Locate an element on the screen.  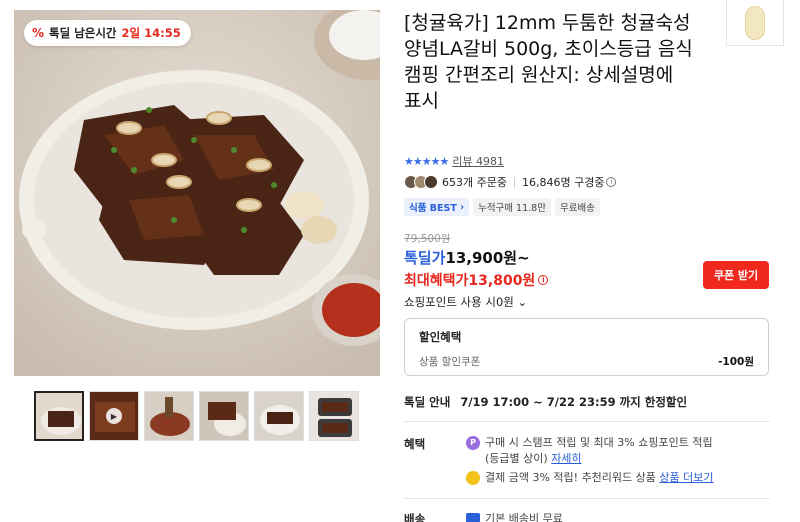
shipping-label: 배송 is located at coordinates (415, 517).